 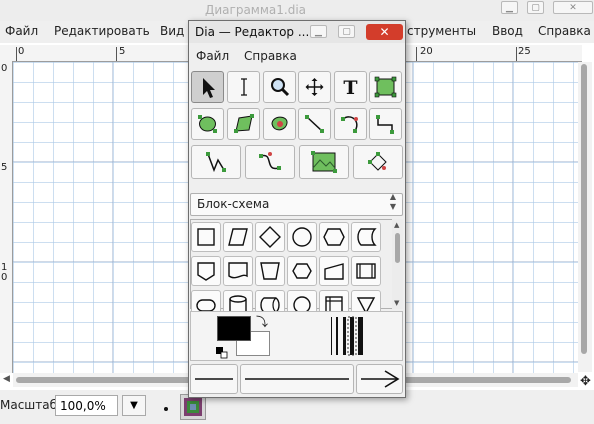 I want to click on bezierline-tool-button, so click(x=270, y=162).